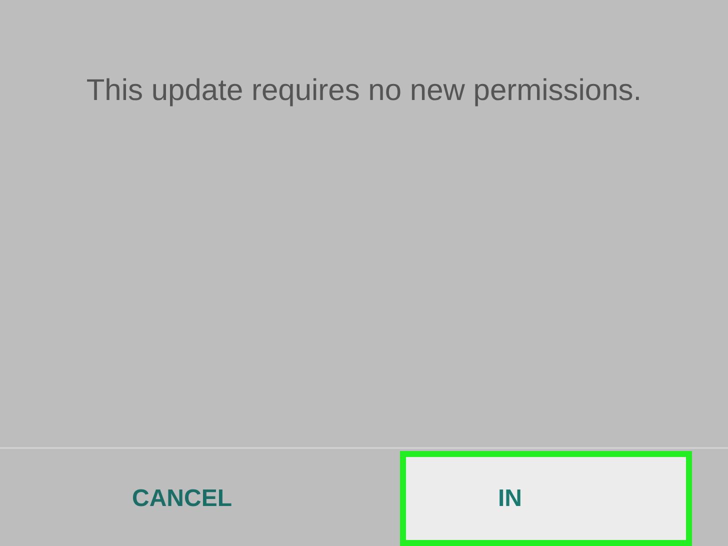  I want to click on permissions-message: This update requires no new permissions., so click(364, 91).